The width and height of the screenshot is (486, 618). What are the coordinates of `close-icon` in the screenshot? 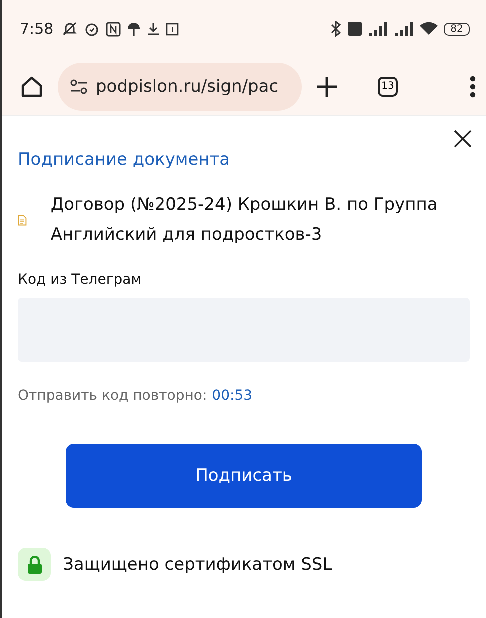 It's located at (463, 139).